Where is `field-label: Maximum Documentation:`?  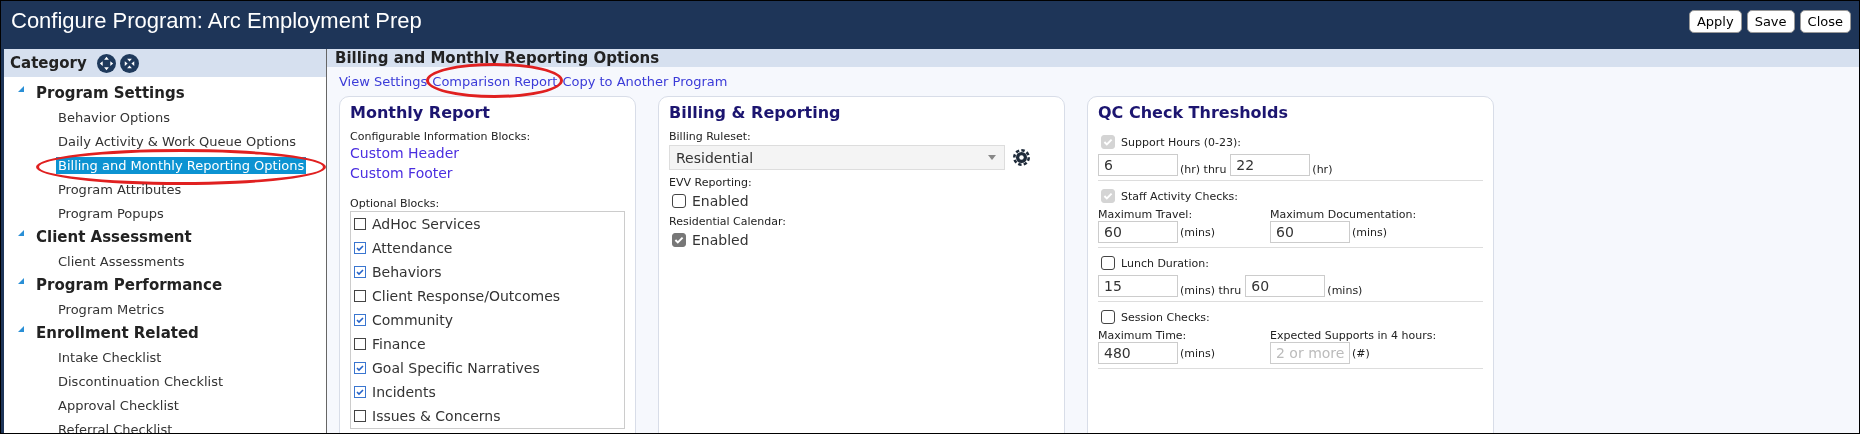
field-label: Maximum Documentation: is located at coordinates (1344, 214).